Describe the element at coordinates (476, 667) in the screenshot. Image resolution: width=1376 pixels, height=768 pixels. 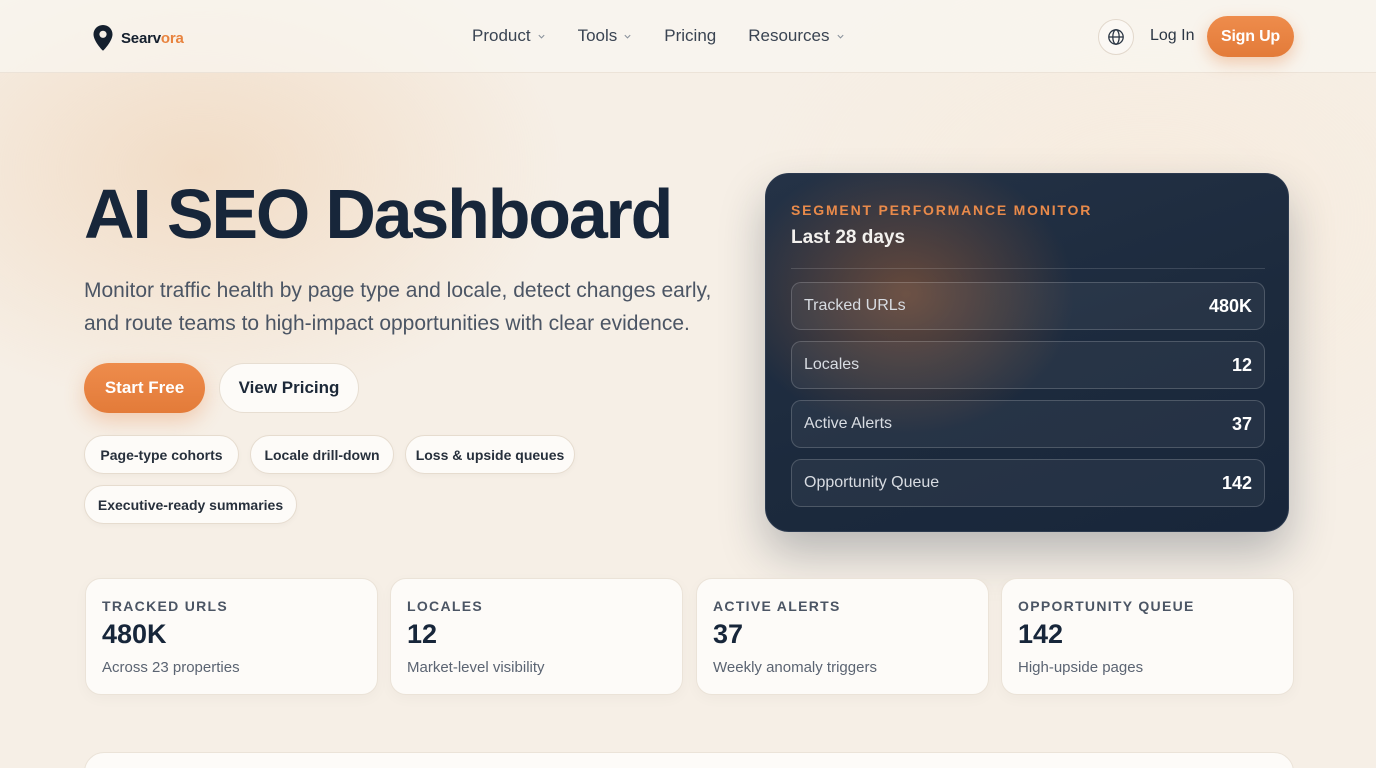
I see `stat-note: Market-level visibility` at that location.